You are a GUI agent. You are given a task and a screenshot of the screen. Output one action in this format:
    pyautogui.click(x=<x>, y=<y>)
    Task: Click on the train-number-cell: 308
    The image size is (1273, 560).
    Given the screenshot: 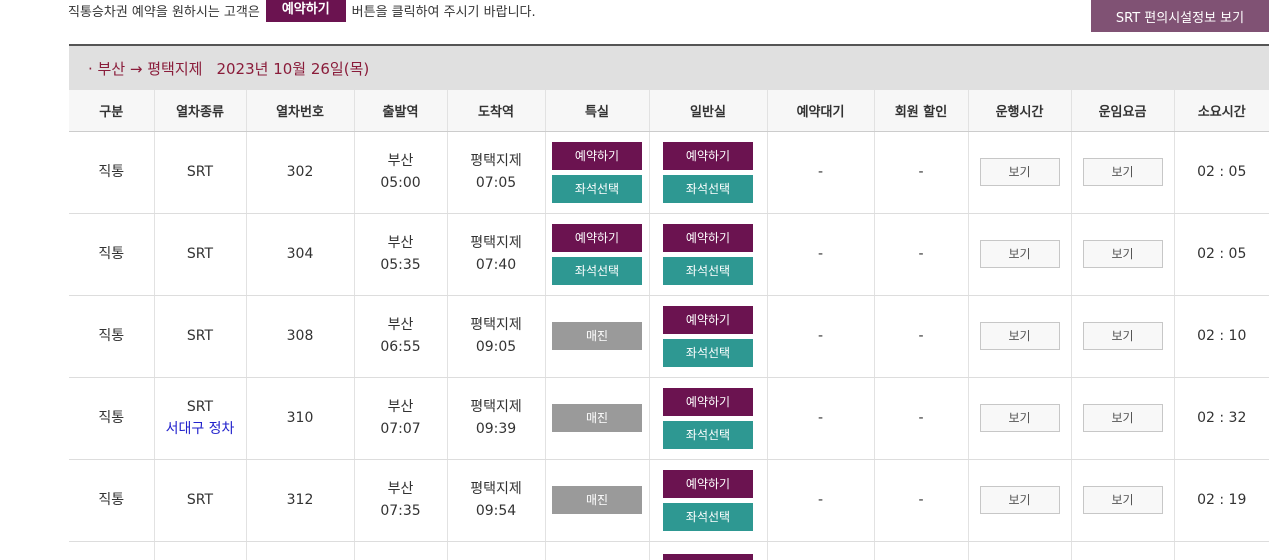 What is the action you would take?
    pyautogui.click(x=299, y=336)
    